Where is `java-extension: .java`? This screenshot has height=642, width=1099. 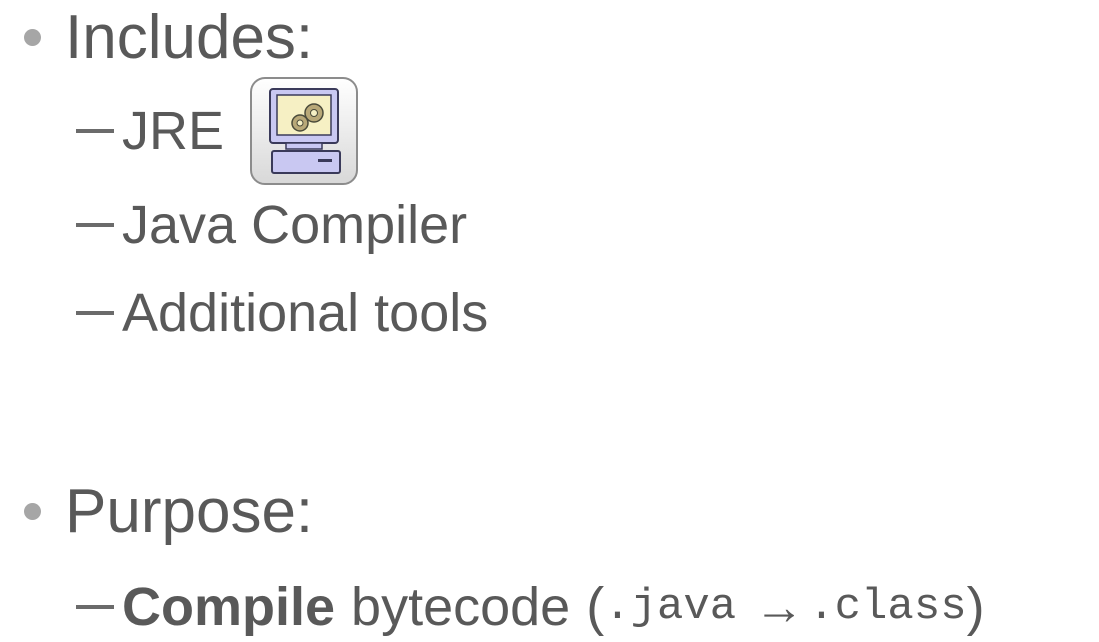 java-extension: .java is located at coordinates (670, 607).